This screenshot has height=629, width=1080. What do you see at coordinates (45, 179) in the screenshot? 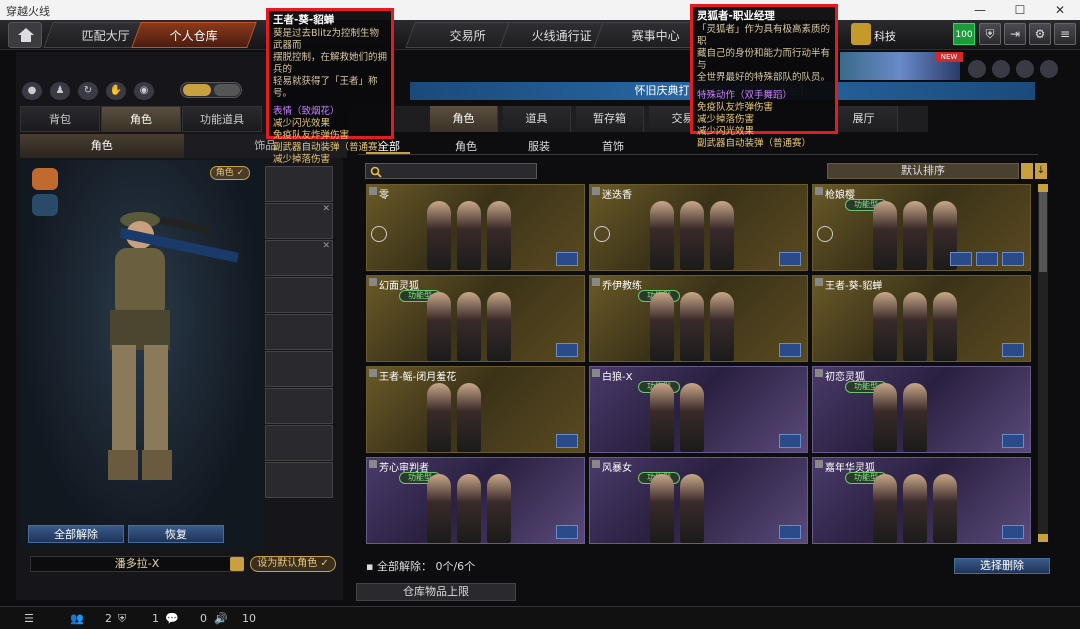
I see `wolf-emblem-icon` at bounding box center [45, 179].